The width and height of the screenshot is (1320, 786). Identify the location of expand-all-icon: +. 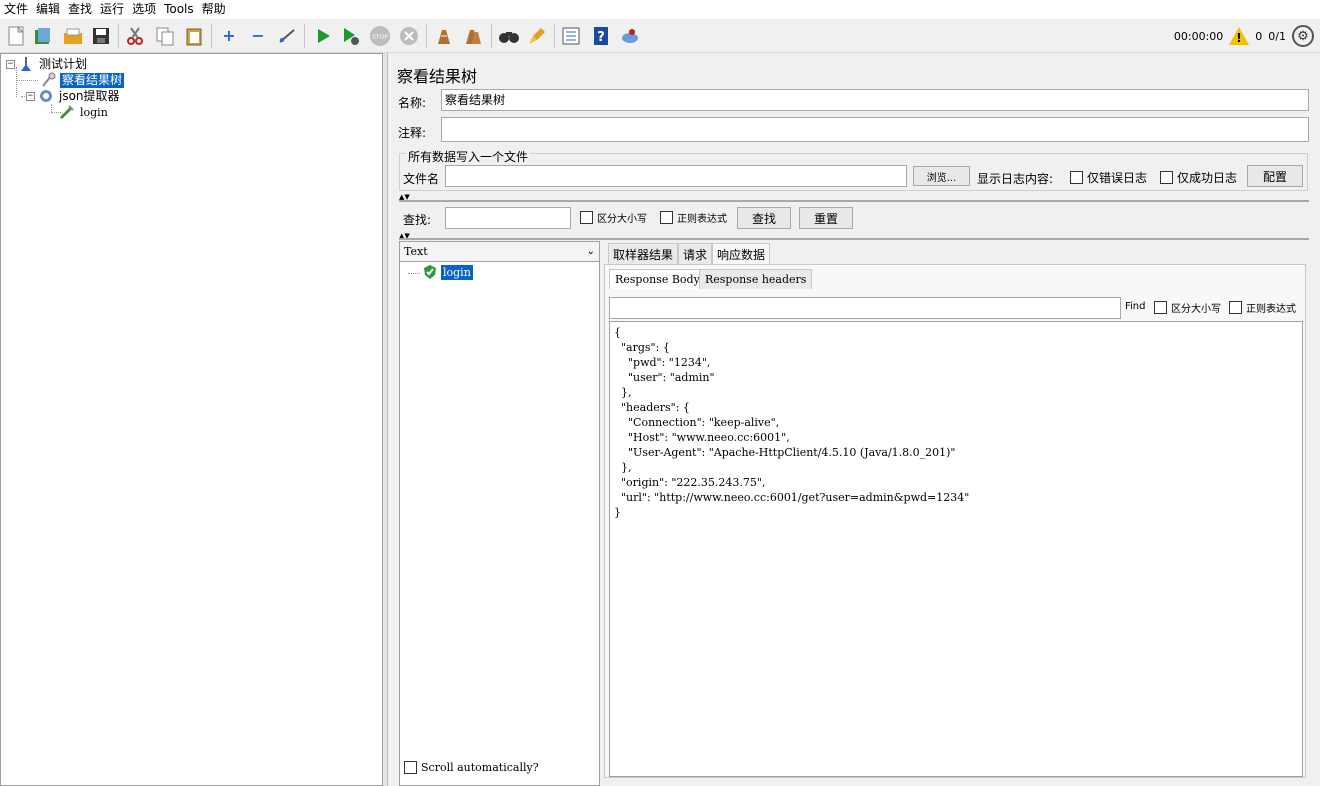
(229, 36).